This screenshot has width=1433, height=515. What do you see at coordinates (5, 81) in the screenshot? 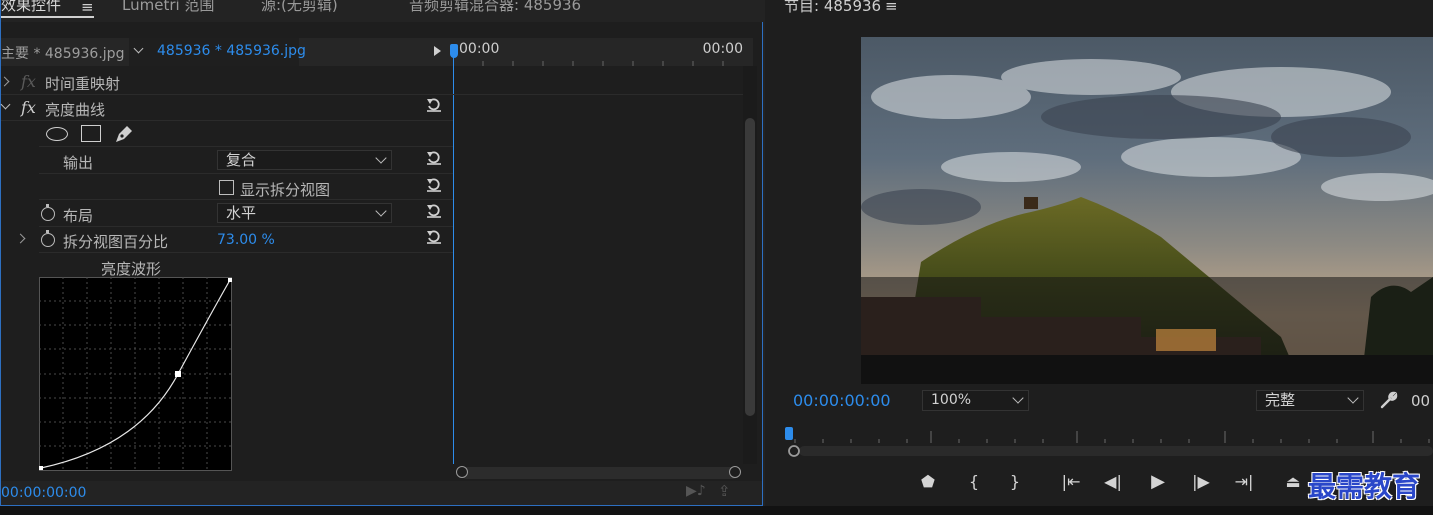
I see `expand-time-remap-icon` at bounding box center [5, 81].